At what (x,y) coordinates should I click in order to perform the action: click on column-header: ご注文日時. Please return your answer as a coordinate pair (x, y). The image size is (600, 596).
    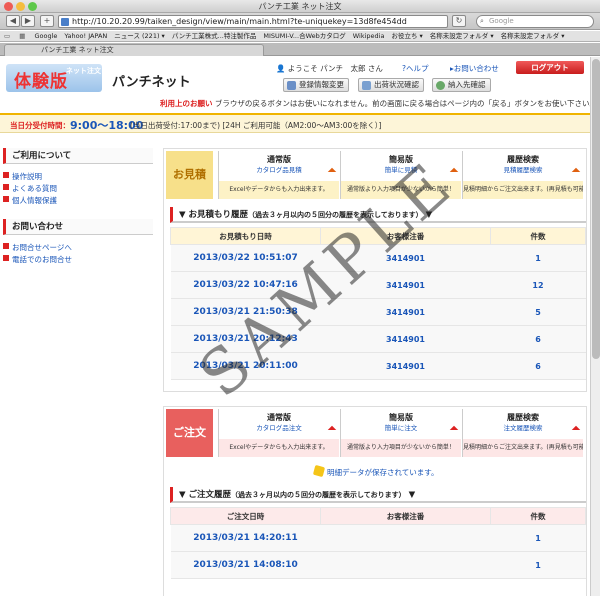
    Looking at the image, I should click on (245, 516).